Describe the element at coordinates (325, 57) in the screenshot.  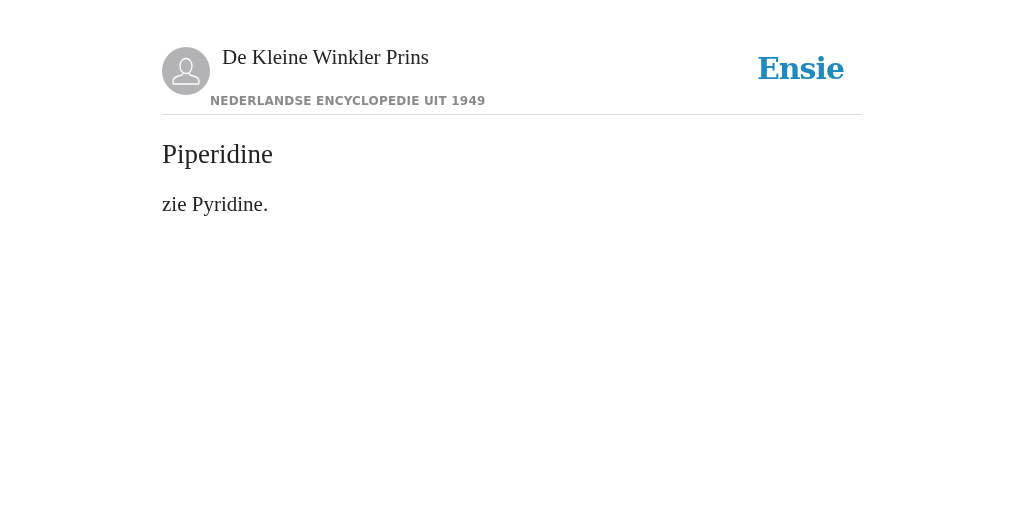
I see `author-name: De Kleine Winkler Prins` at that location.